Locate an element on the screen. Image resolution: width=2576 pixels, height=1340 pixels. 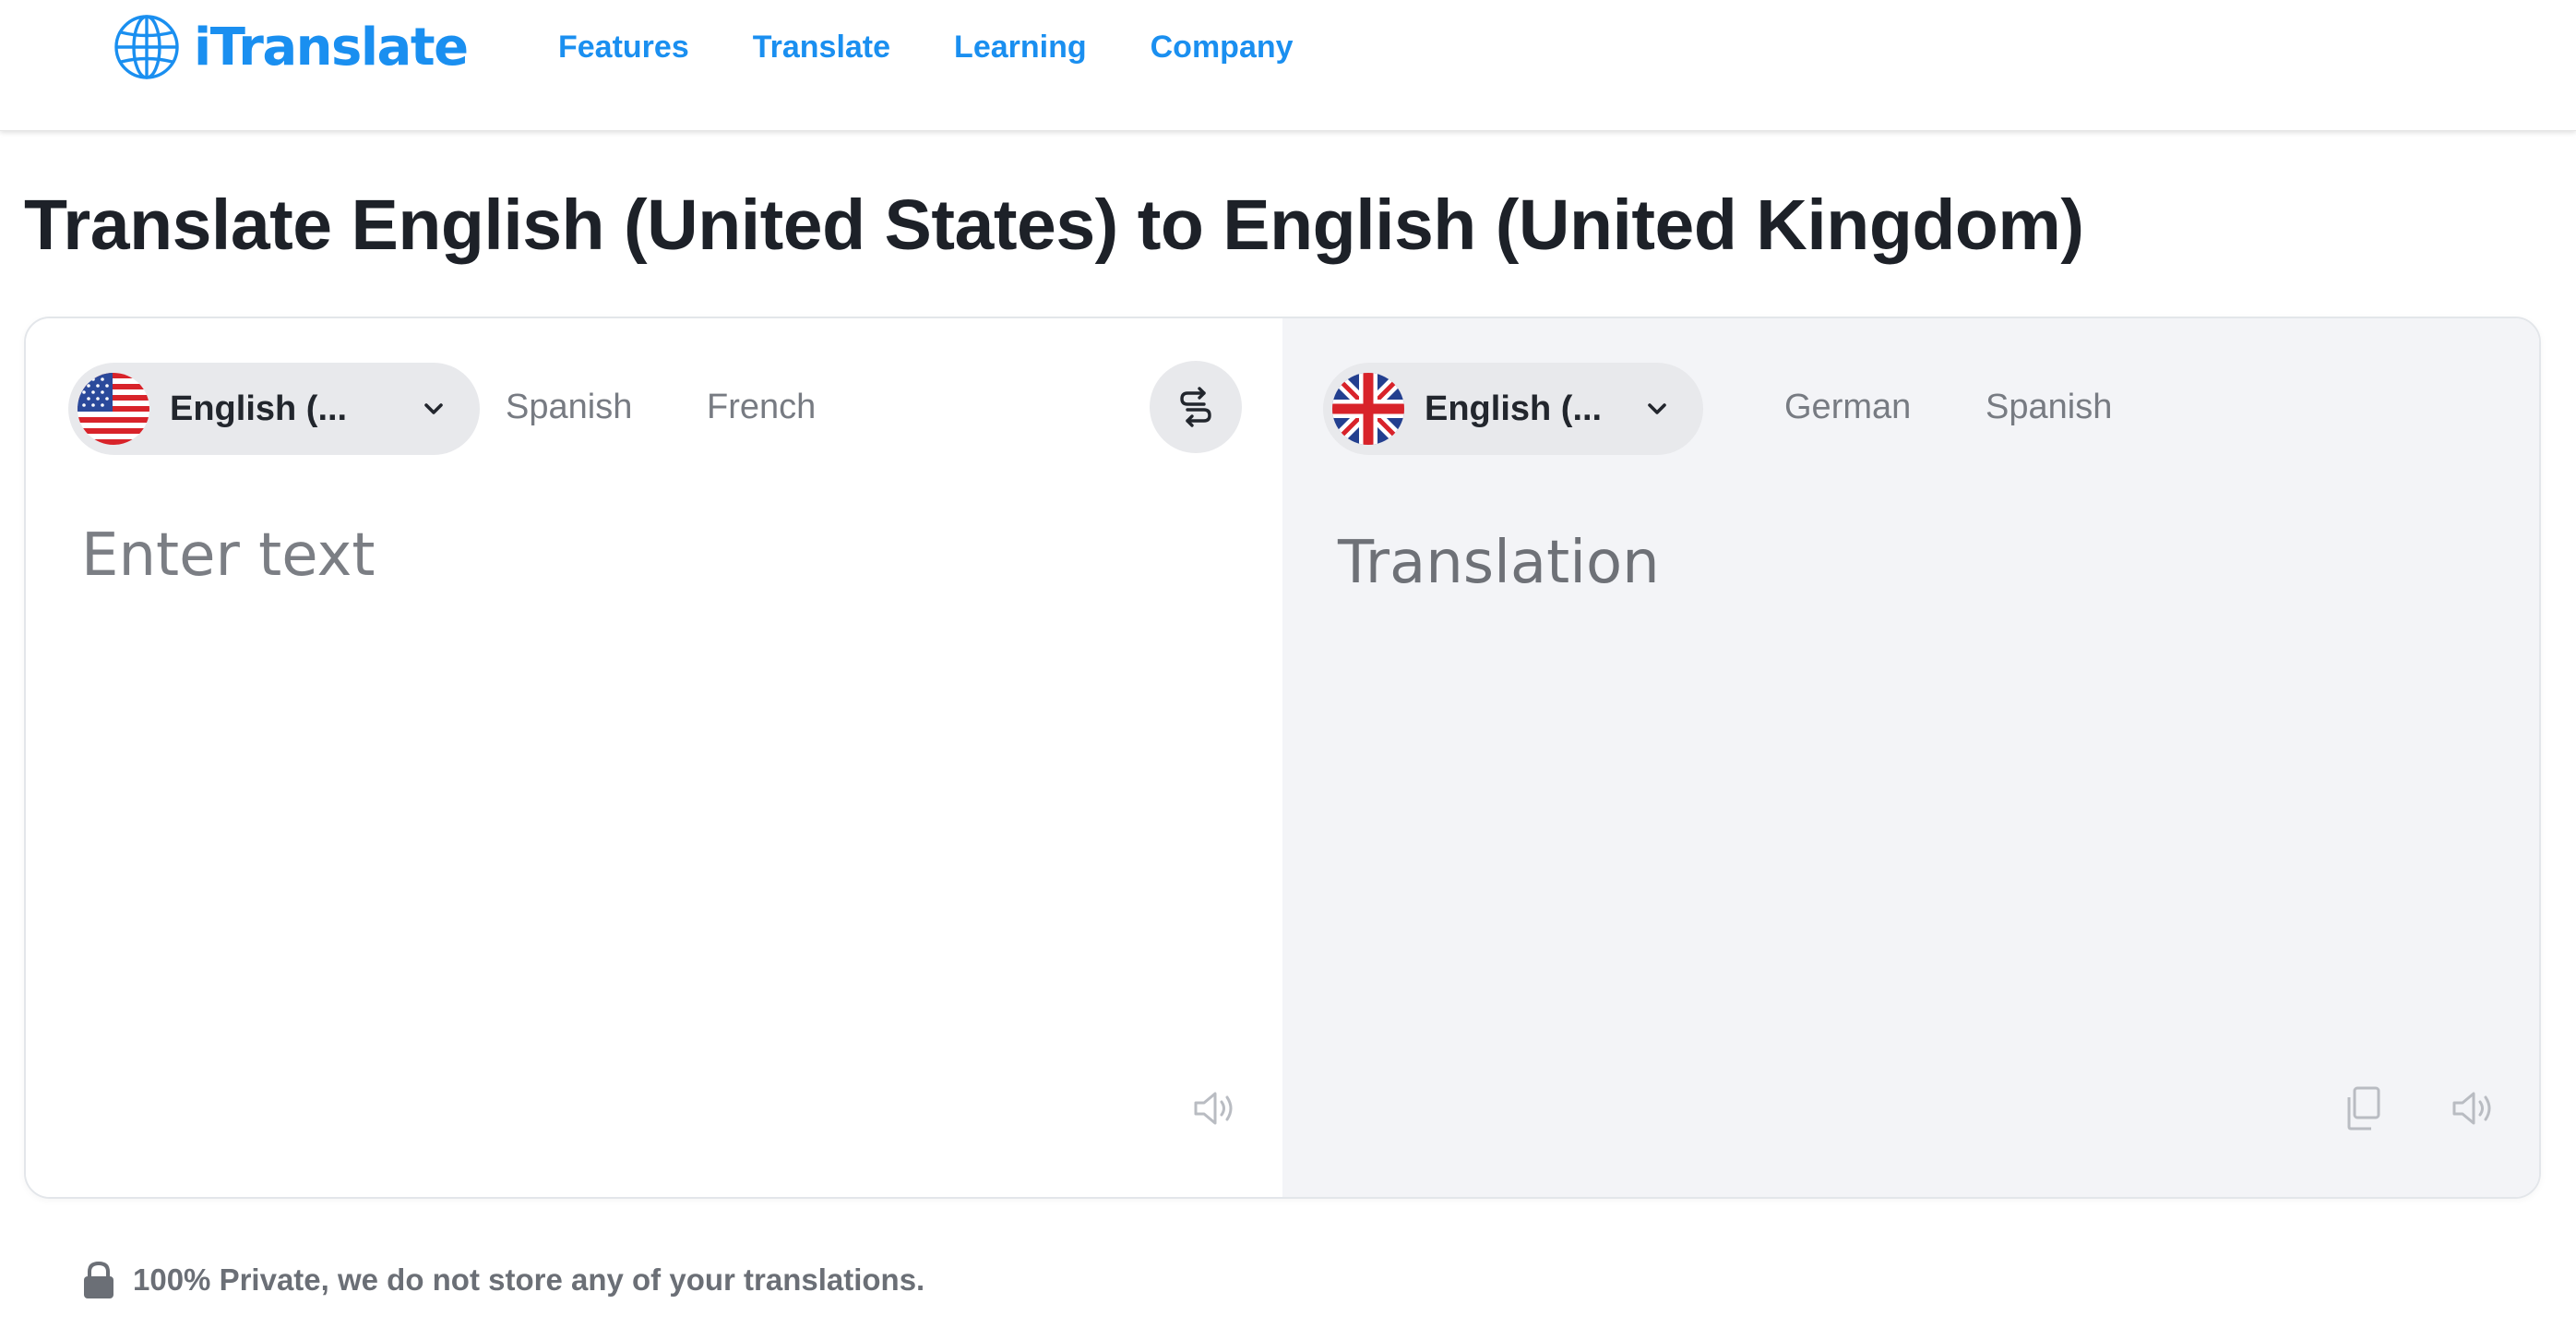
main-nav: Features Translate Learning Company is located at coordinates (926, 47).